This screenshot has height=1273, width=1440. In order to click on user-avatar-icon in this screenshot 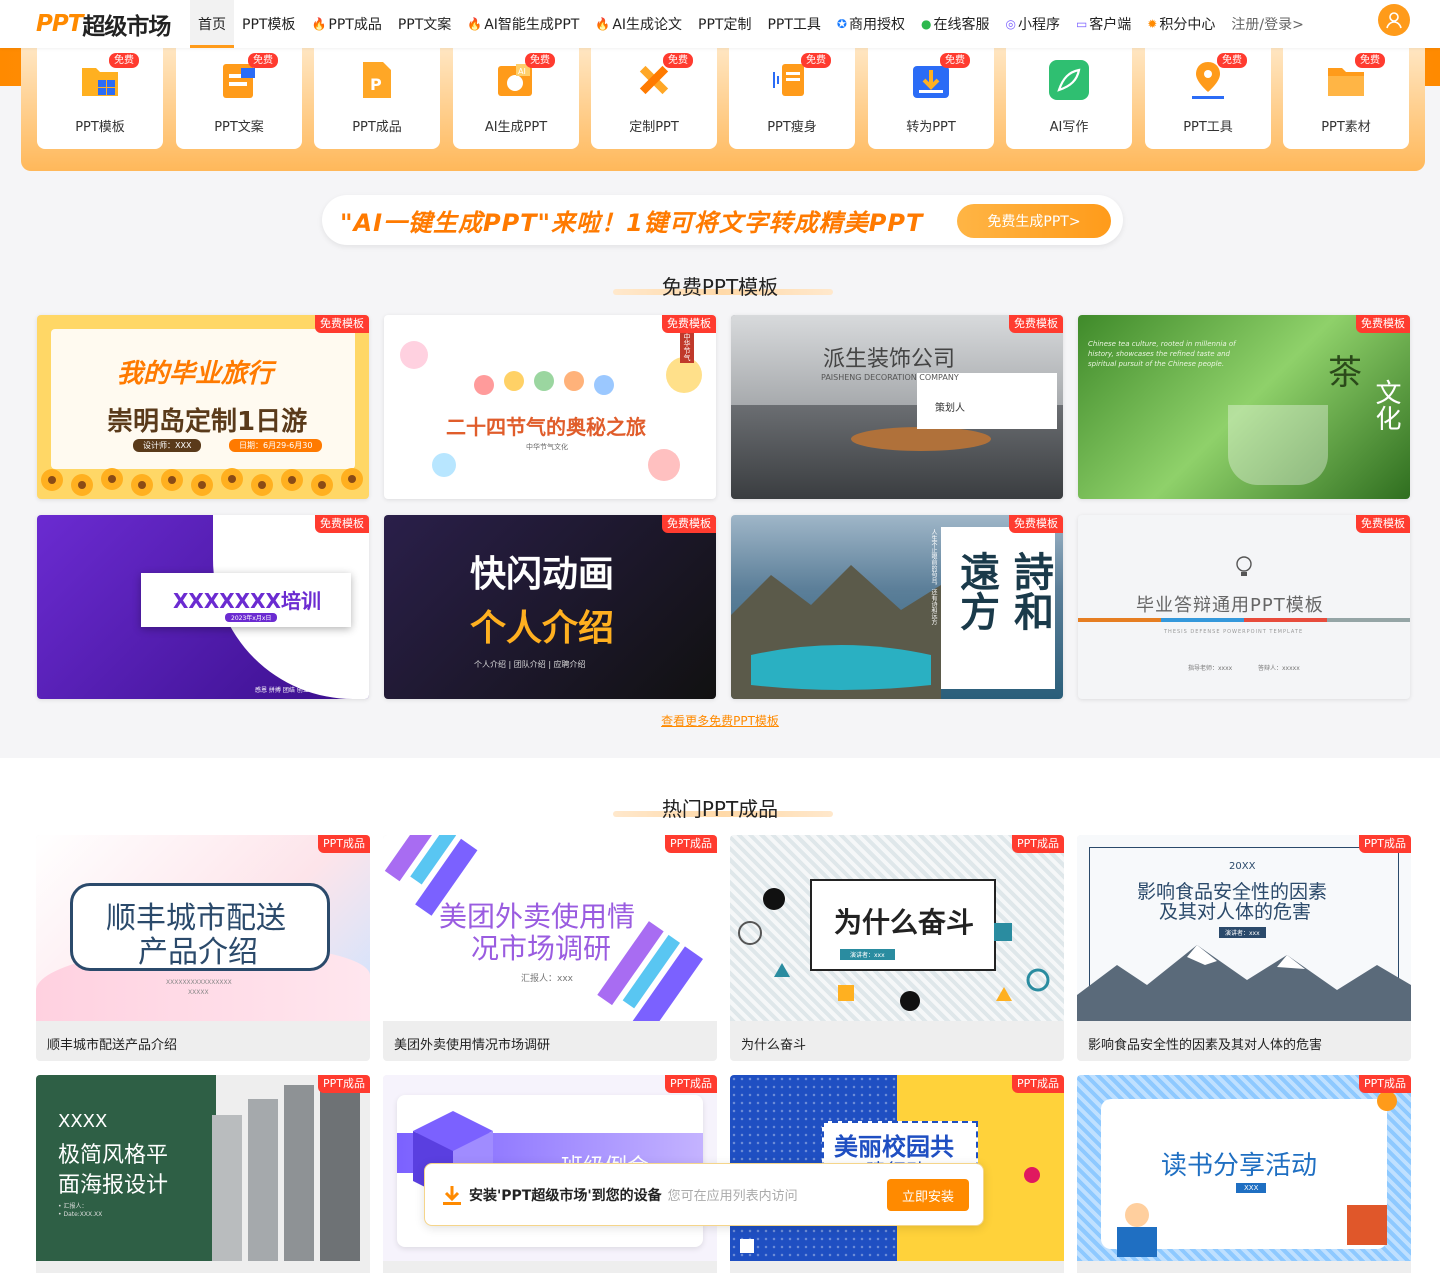, I will do `click(1394, 20)`.